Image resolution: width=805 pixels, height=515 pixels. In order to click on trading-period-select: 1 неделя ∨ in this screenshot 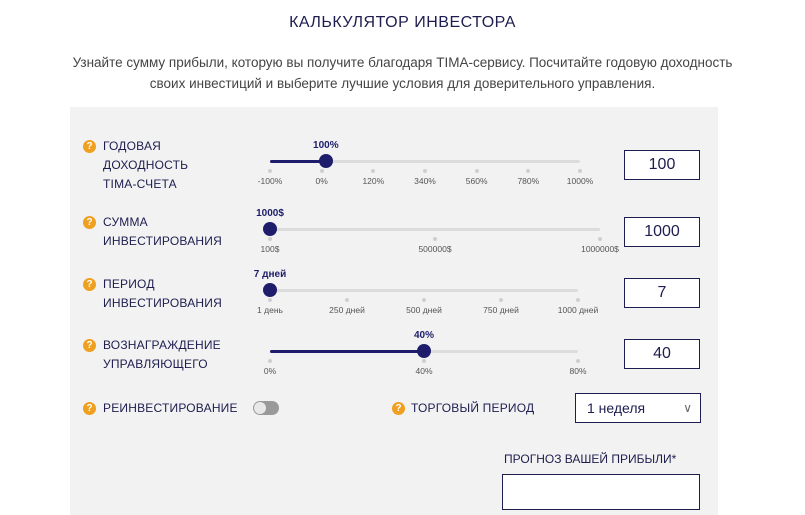, I will do `click(638, 408)`.